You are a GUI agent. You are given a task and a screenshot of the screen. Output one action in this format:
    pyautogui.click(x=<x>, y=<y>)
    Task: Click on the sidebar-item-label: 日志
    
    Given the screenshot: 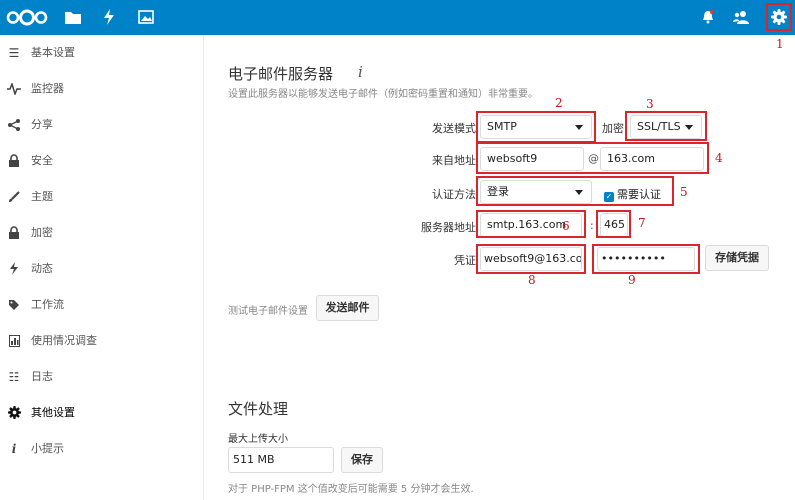 What is the action you would take?
    pyautogui.click(x=42, y=376)
    